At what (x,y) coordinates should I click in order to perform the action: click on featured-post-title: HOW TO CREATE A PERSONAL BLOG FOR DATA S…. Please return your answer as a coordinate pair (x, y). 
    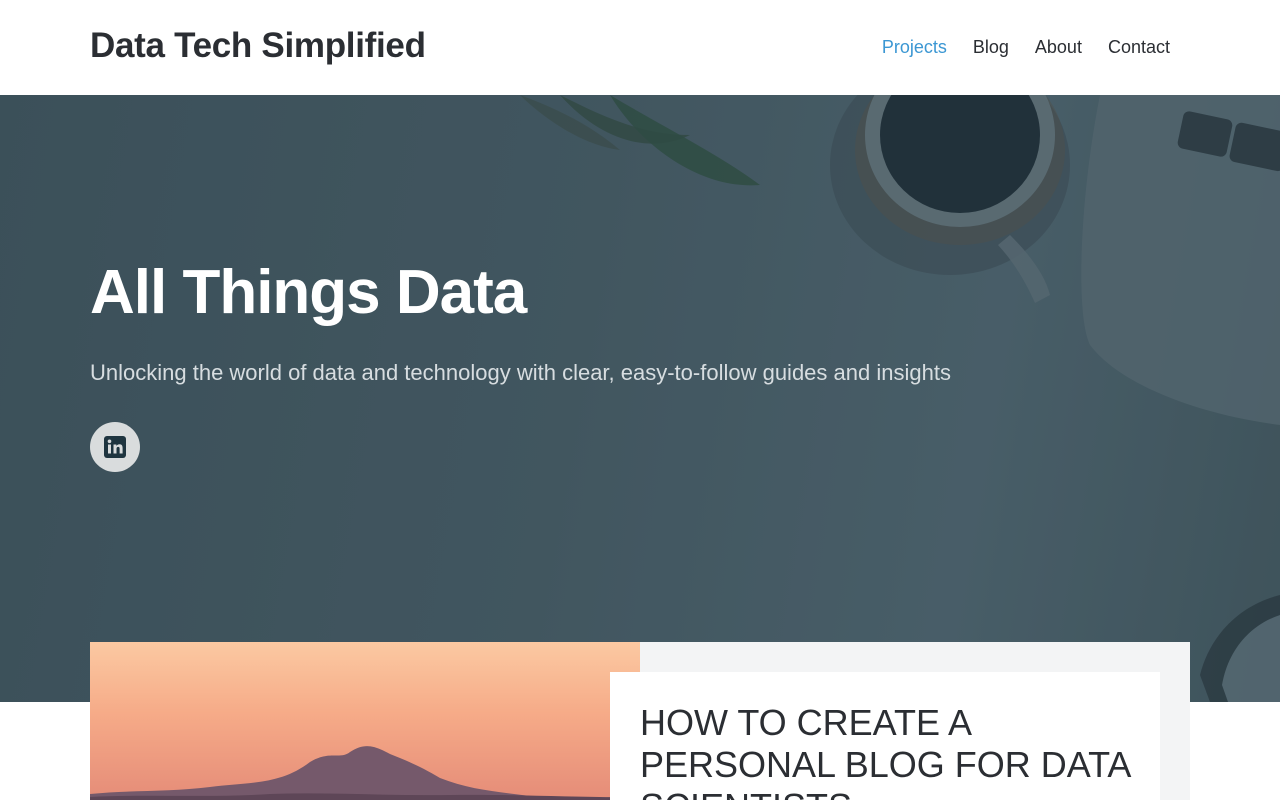
    Looking at the image, I should click on (890, 751).